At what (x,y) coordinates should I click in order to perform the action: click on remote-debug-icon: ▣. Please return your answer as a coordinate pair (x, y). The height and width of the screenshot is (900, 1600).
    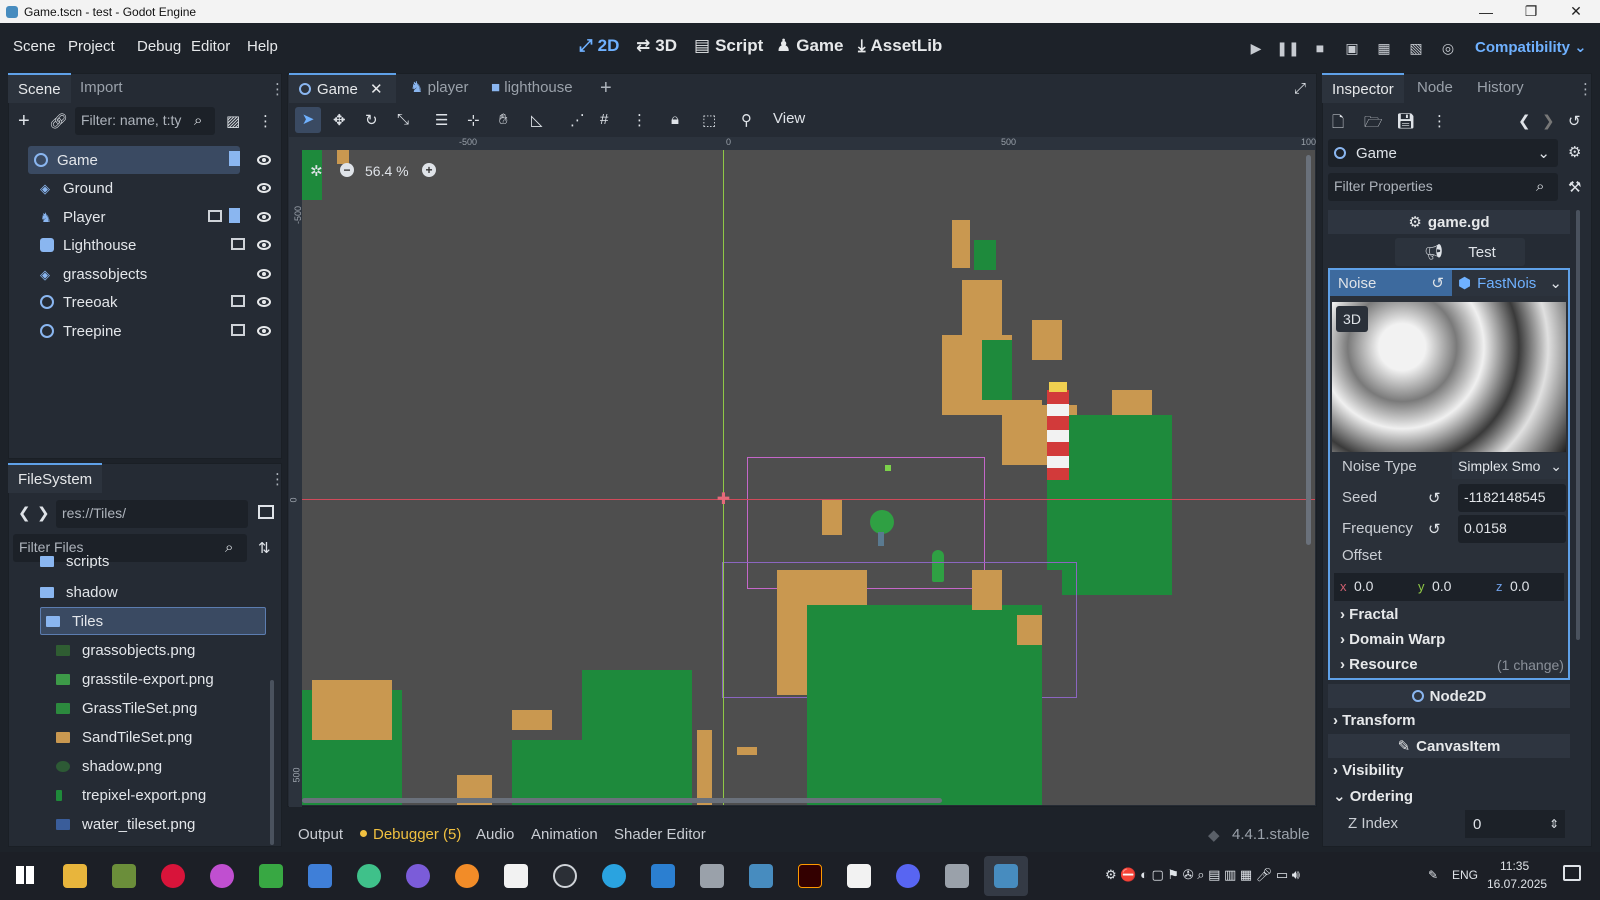
    Looking at the image, I should click on (1352, 48).